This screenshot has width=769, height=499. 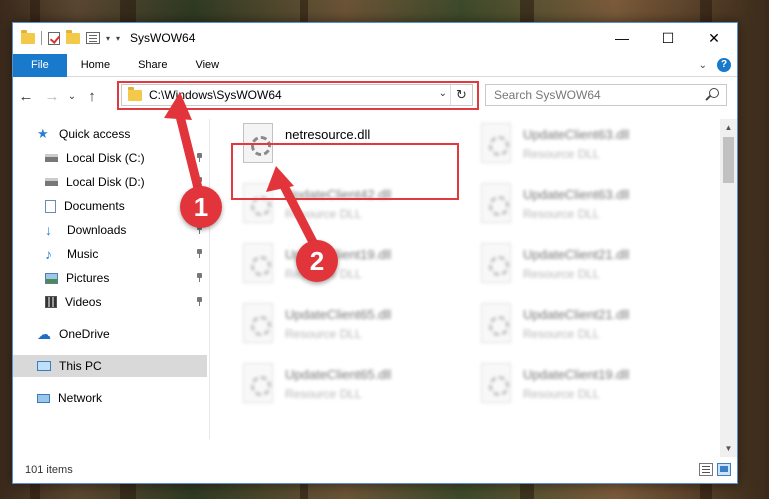 What do you see at coordinates (44, 334) in the screenshot?
I see `cloud-icon: ☁` at bounding box center [44, 334].